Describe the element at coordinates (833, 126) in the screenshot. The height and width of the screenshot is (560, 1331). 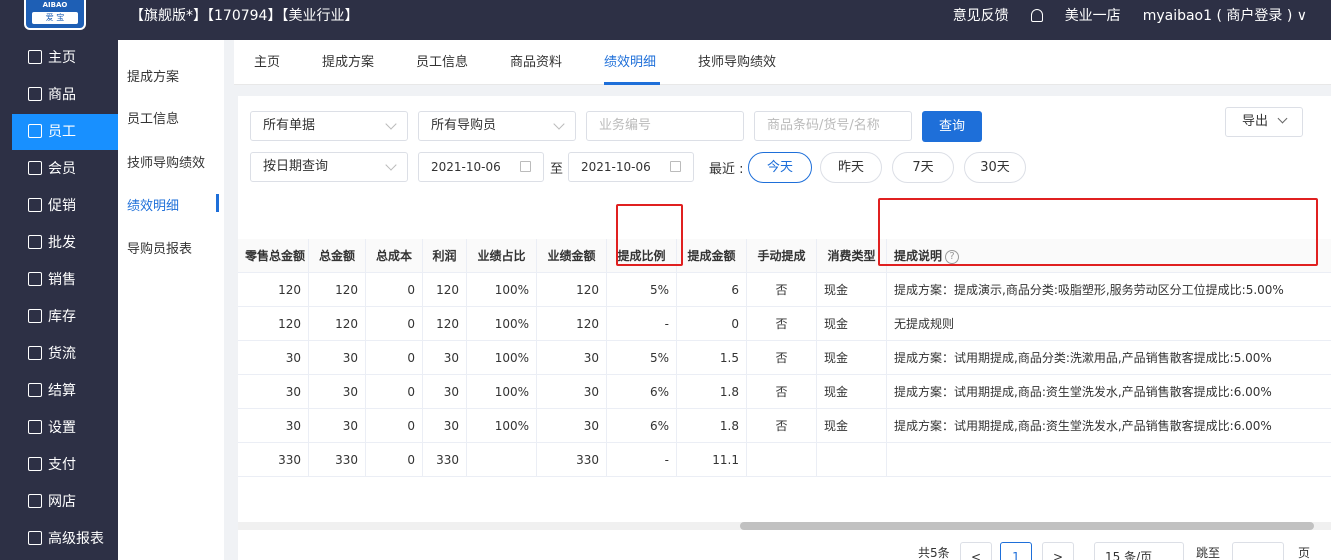
I see `goods-search-input: 商品条码/货号/名称` at that location.